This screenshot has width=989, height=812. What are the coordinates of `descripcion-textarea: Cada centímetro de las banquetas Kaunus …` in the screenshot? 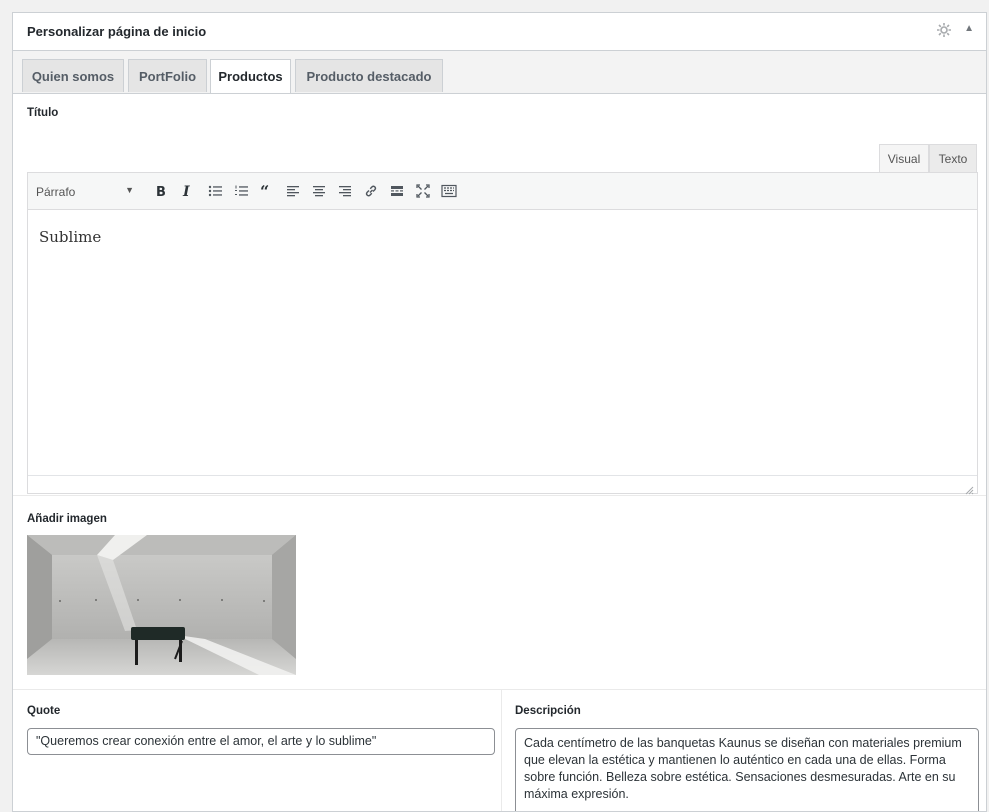 It's located at (747, 769).